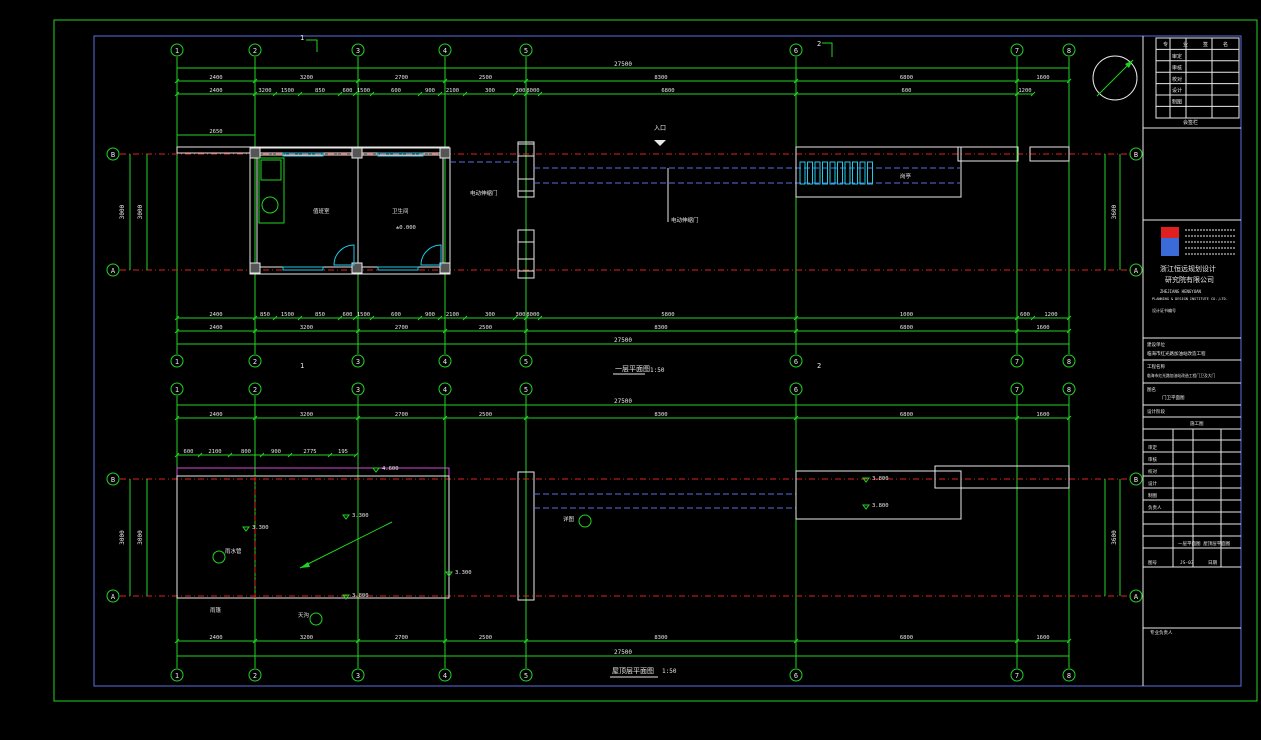 The width and height of the screenshot is (1261, 740). What do you see at coordinates (396, 315) in the screenshot?
I see `dim-text: 600` at bounding box center [396, 315].